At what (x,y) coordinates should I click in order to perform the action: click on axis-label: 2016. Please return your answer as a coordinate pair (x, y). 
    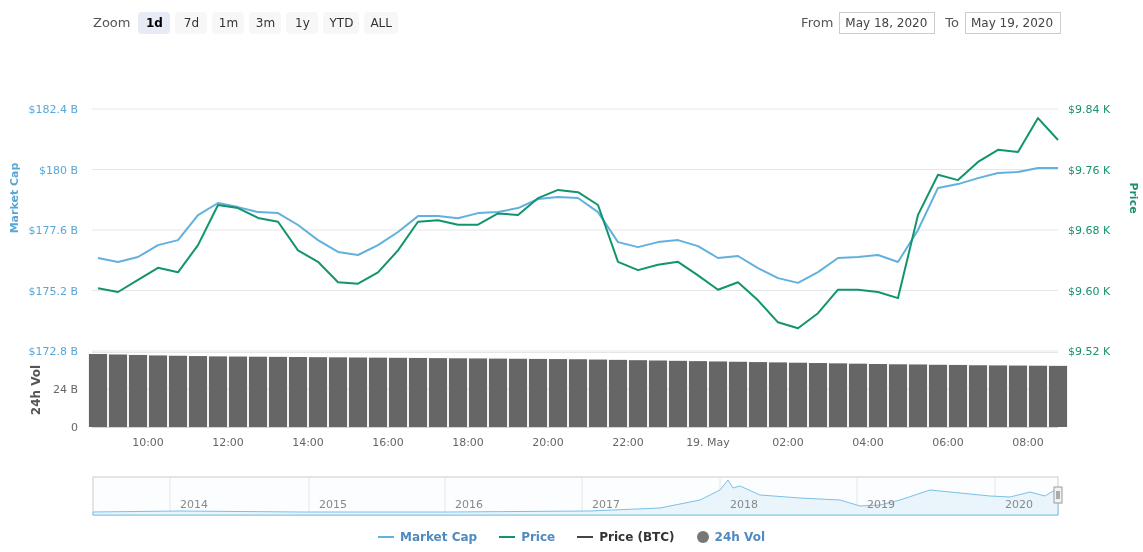
    Looking at the image, I should click on (469, 504).